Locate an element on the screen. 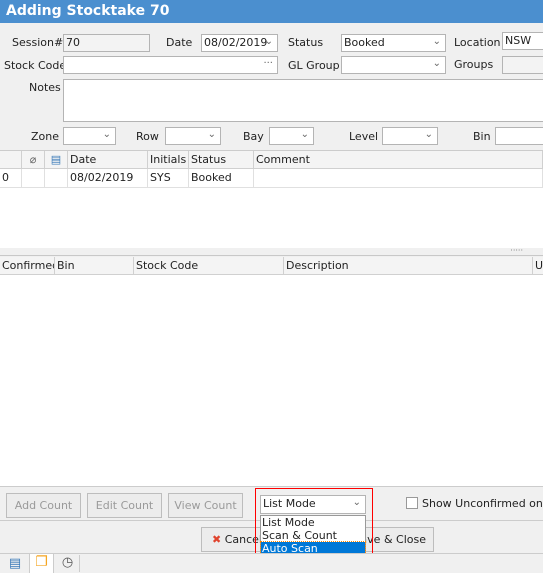 This screenshot has width=543, height=573. history-tab-icon: ◷ is located at coordinates (68, 563).